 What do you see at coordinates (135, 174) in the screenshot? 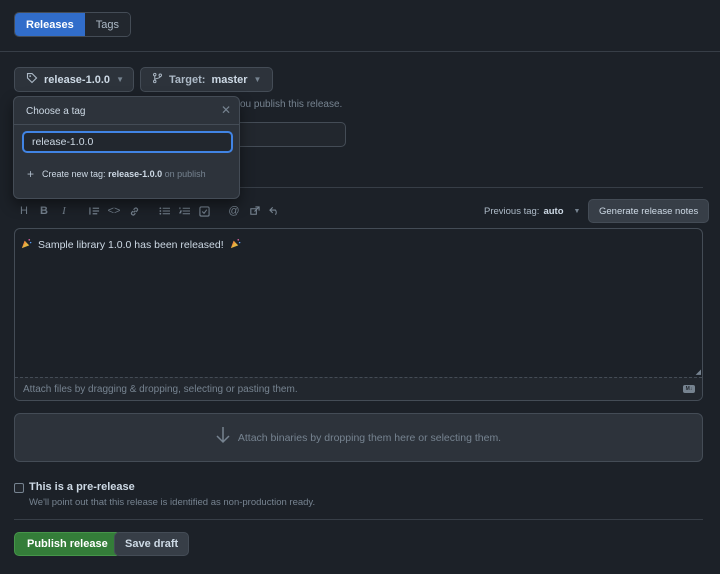
I see `create-tag-name: release-1.0.0` at bounding box center [135, 174].